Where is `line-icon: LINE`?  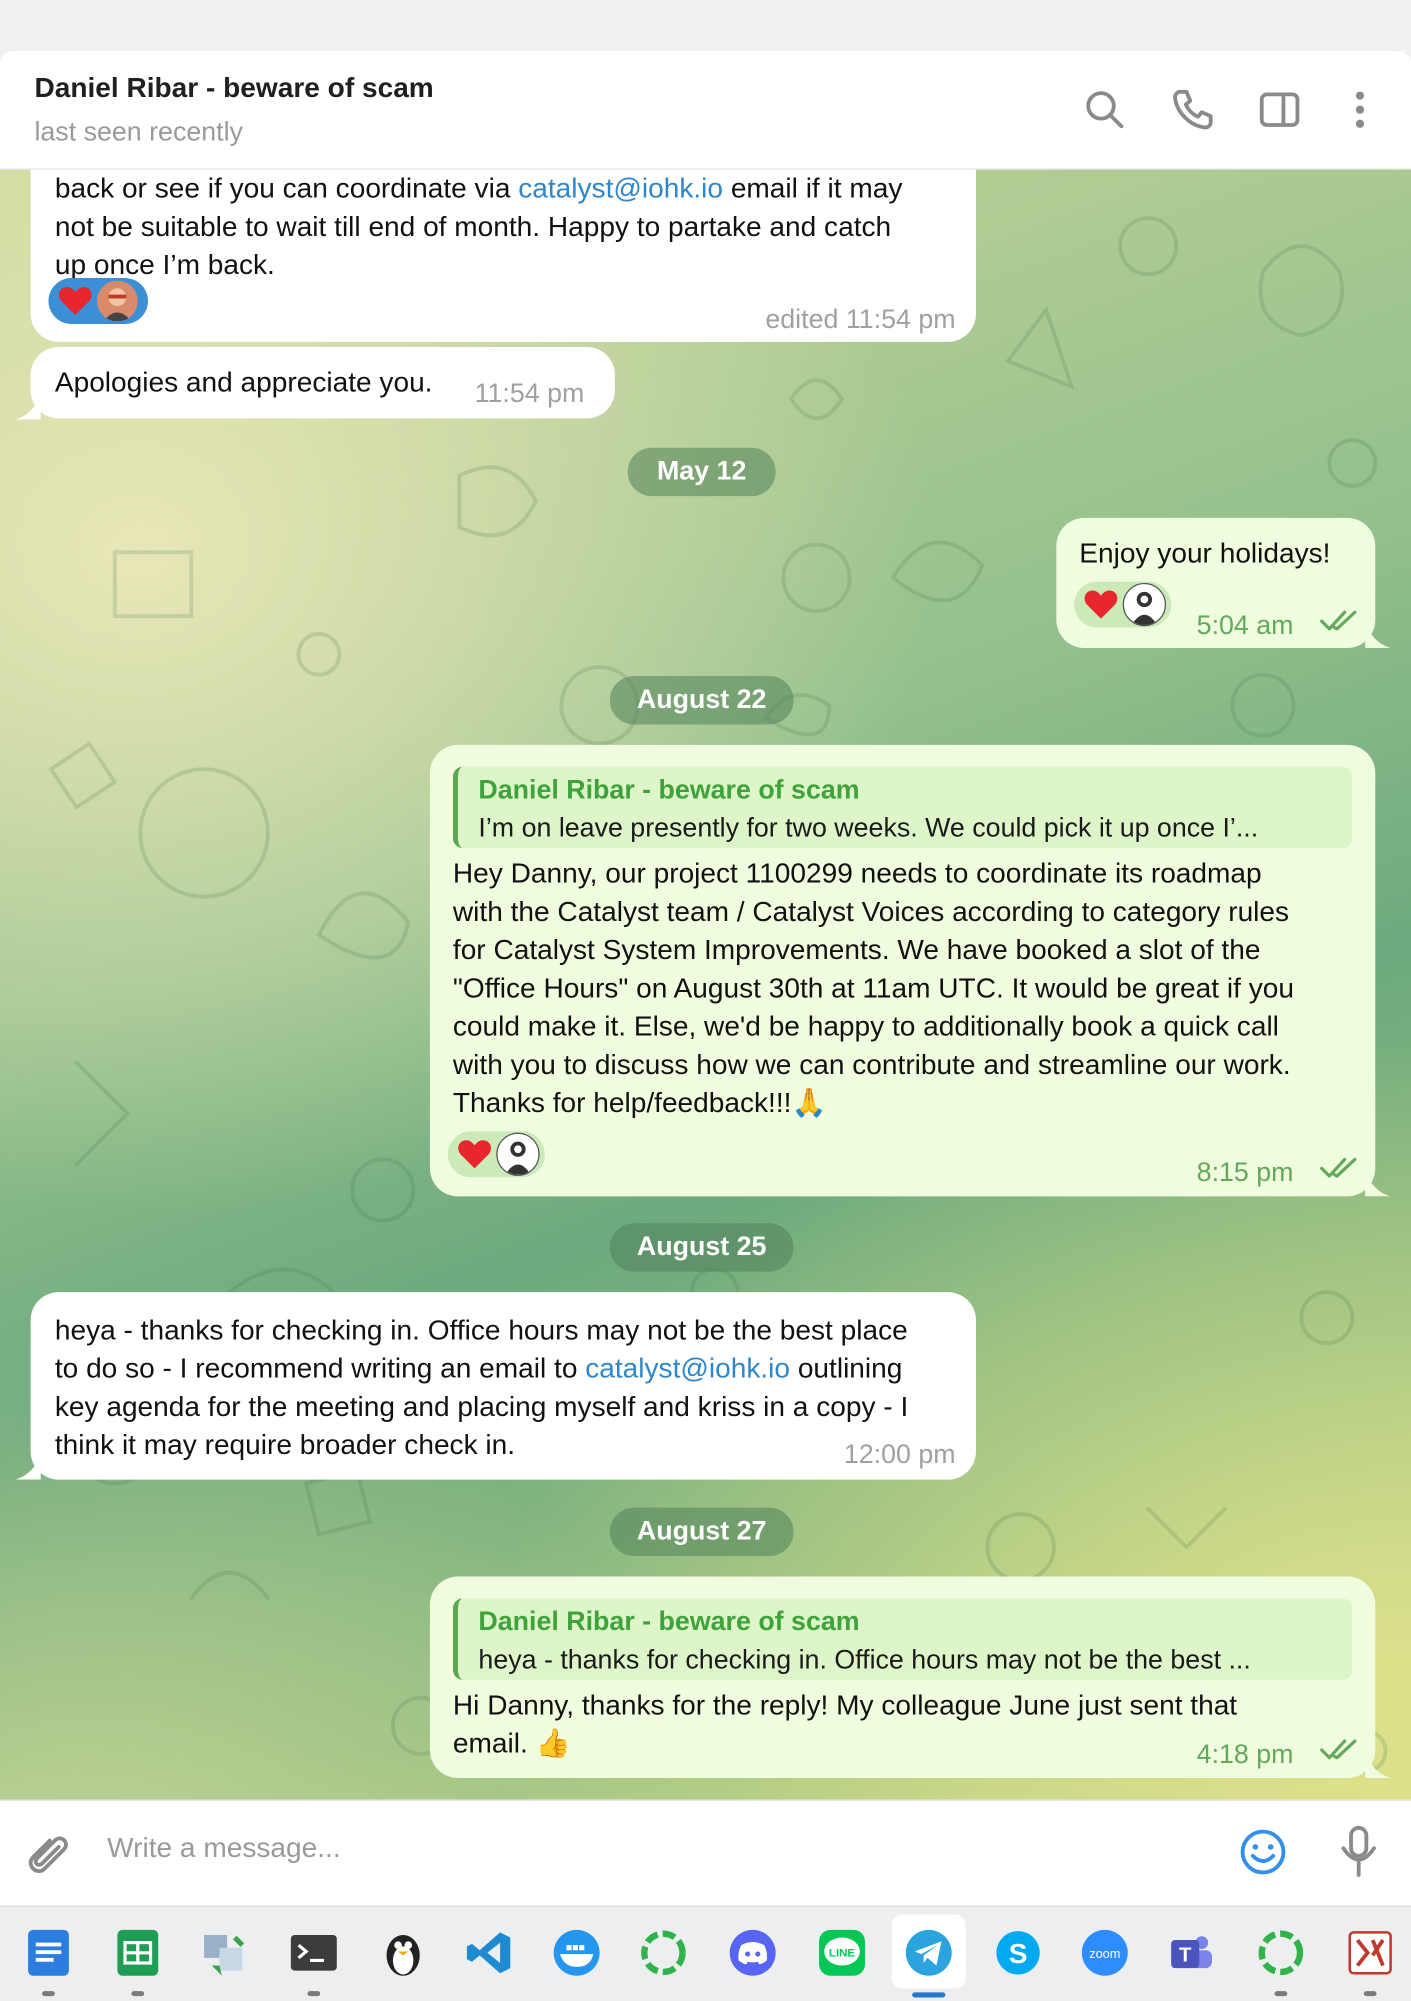
line-icon: LINE is located at coordinates (841, 1952).